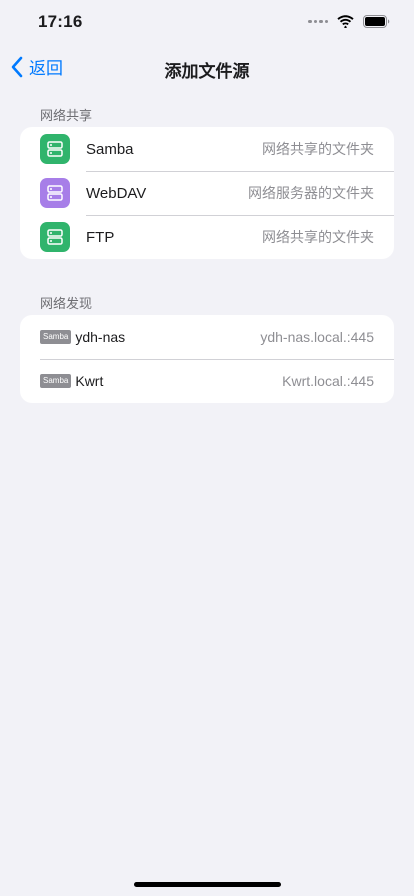  Describe the element at coordinates (207, 237) in the screenshot. I see `source-row-ftp: FTP 网络共享的文件夹` at that location.